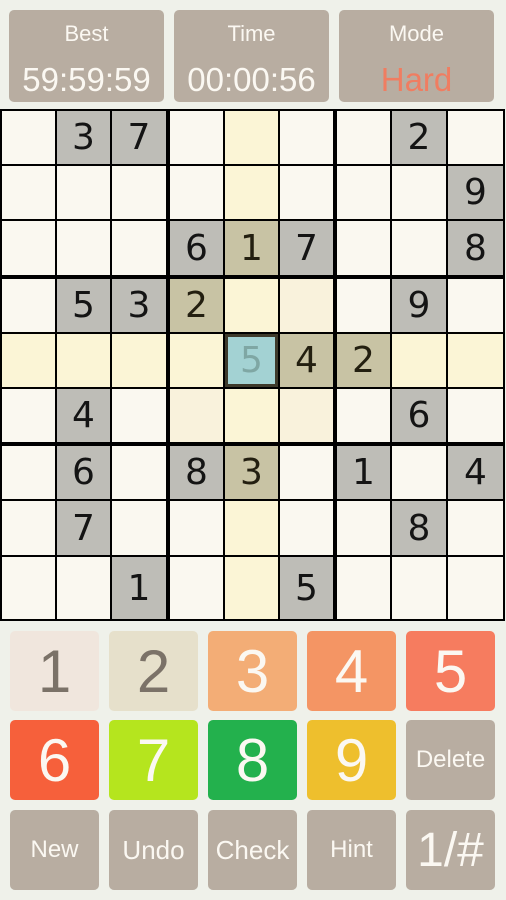 The image size is (506, 900). Describe the element at coordinates (153, 850) in the screenshot. I see `undo-button: Undo` at that location.